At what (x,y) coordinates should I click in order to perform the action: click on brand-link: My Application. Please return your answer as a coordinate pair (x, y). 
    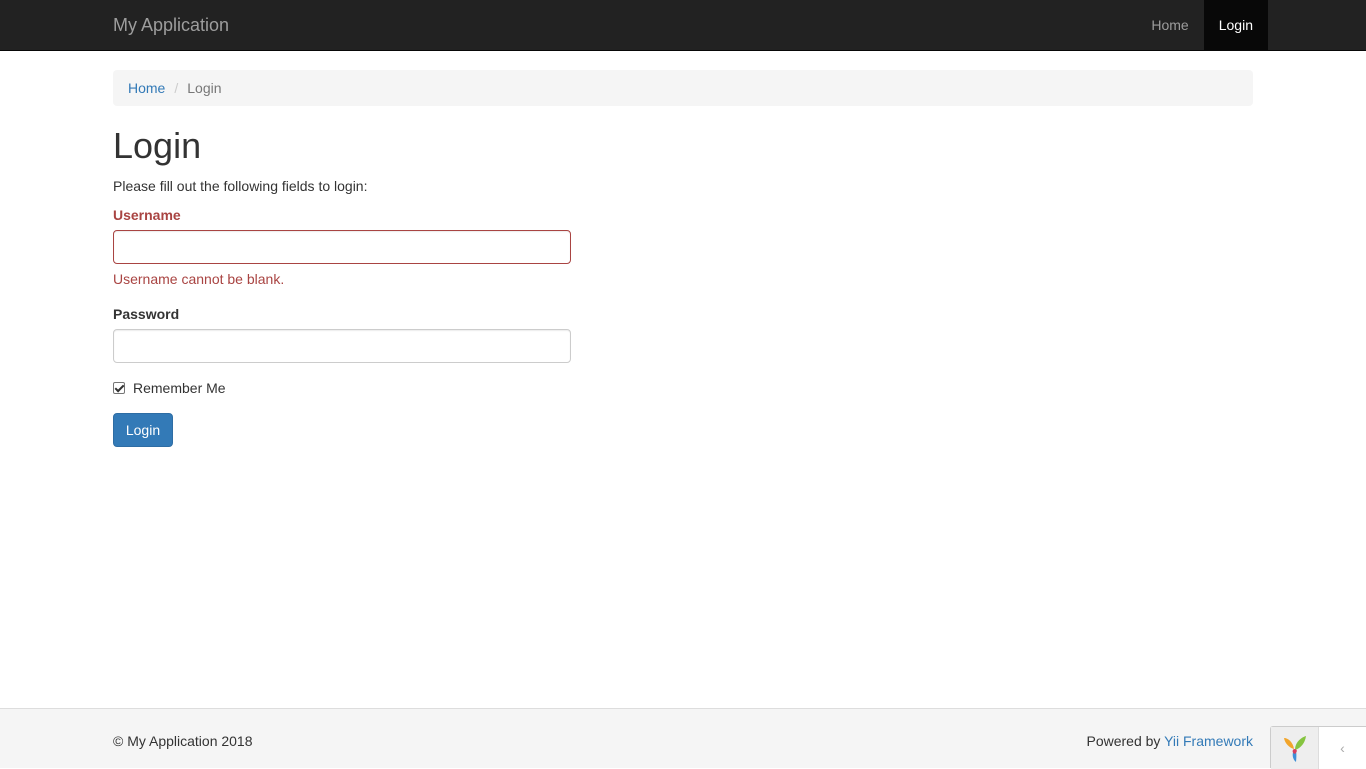
    Looking at the image, I should click on (171, 25).